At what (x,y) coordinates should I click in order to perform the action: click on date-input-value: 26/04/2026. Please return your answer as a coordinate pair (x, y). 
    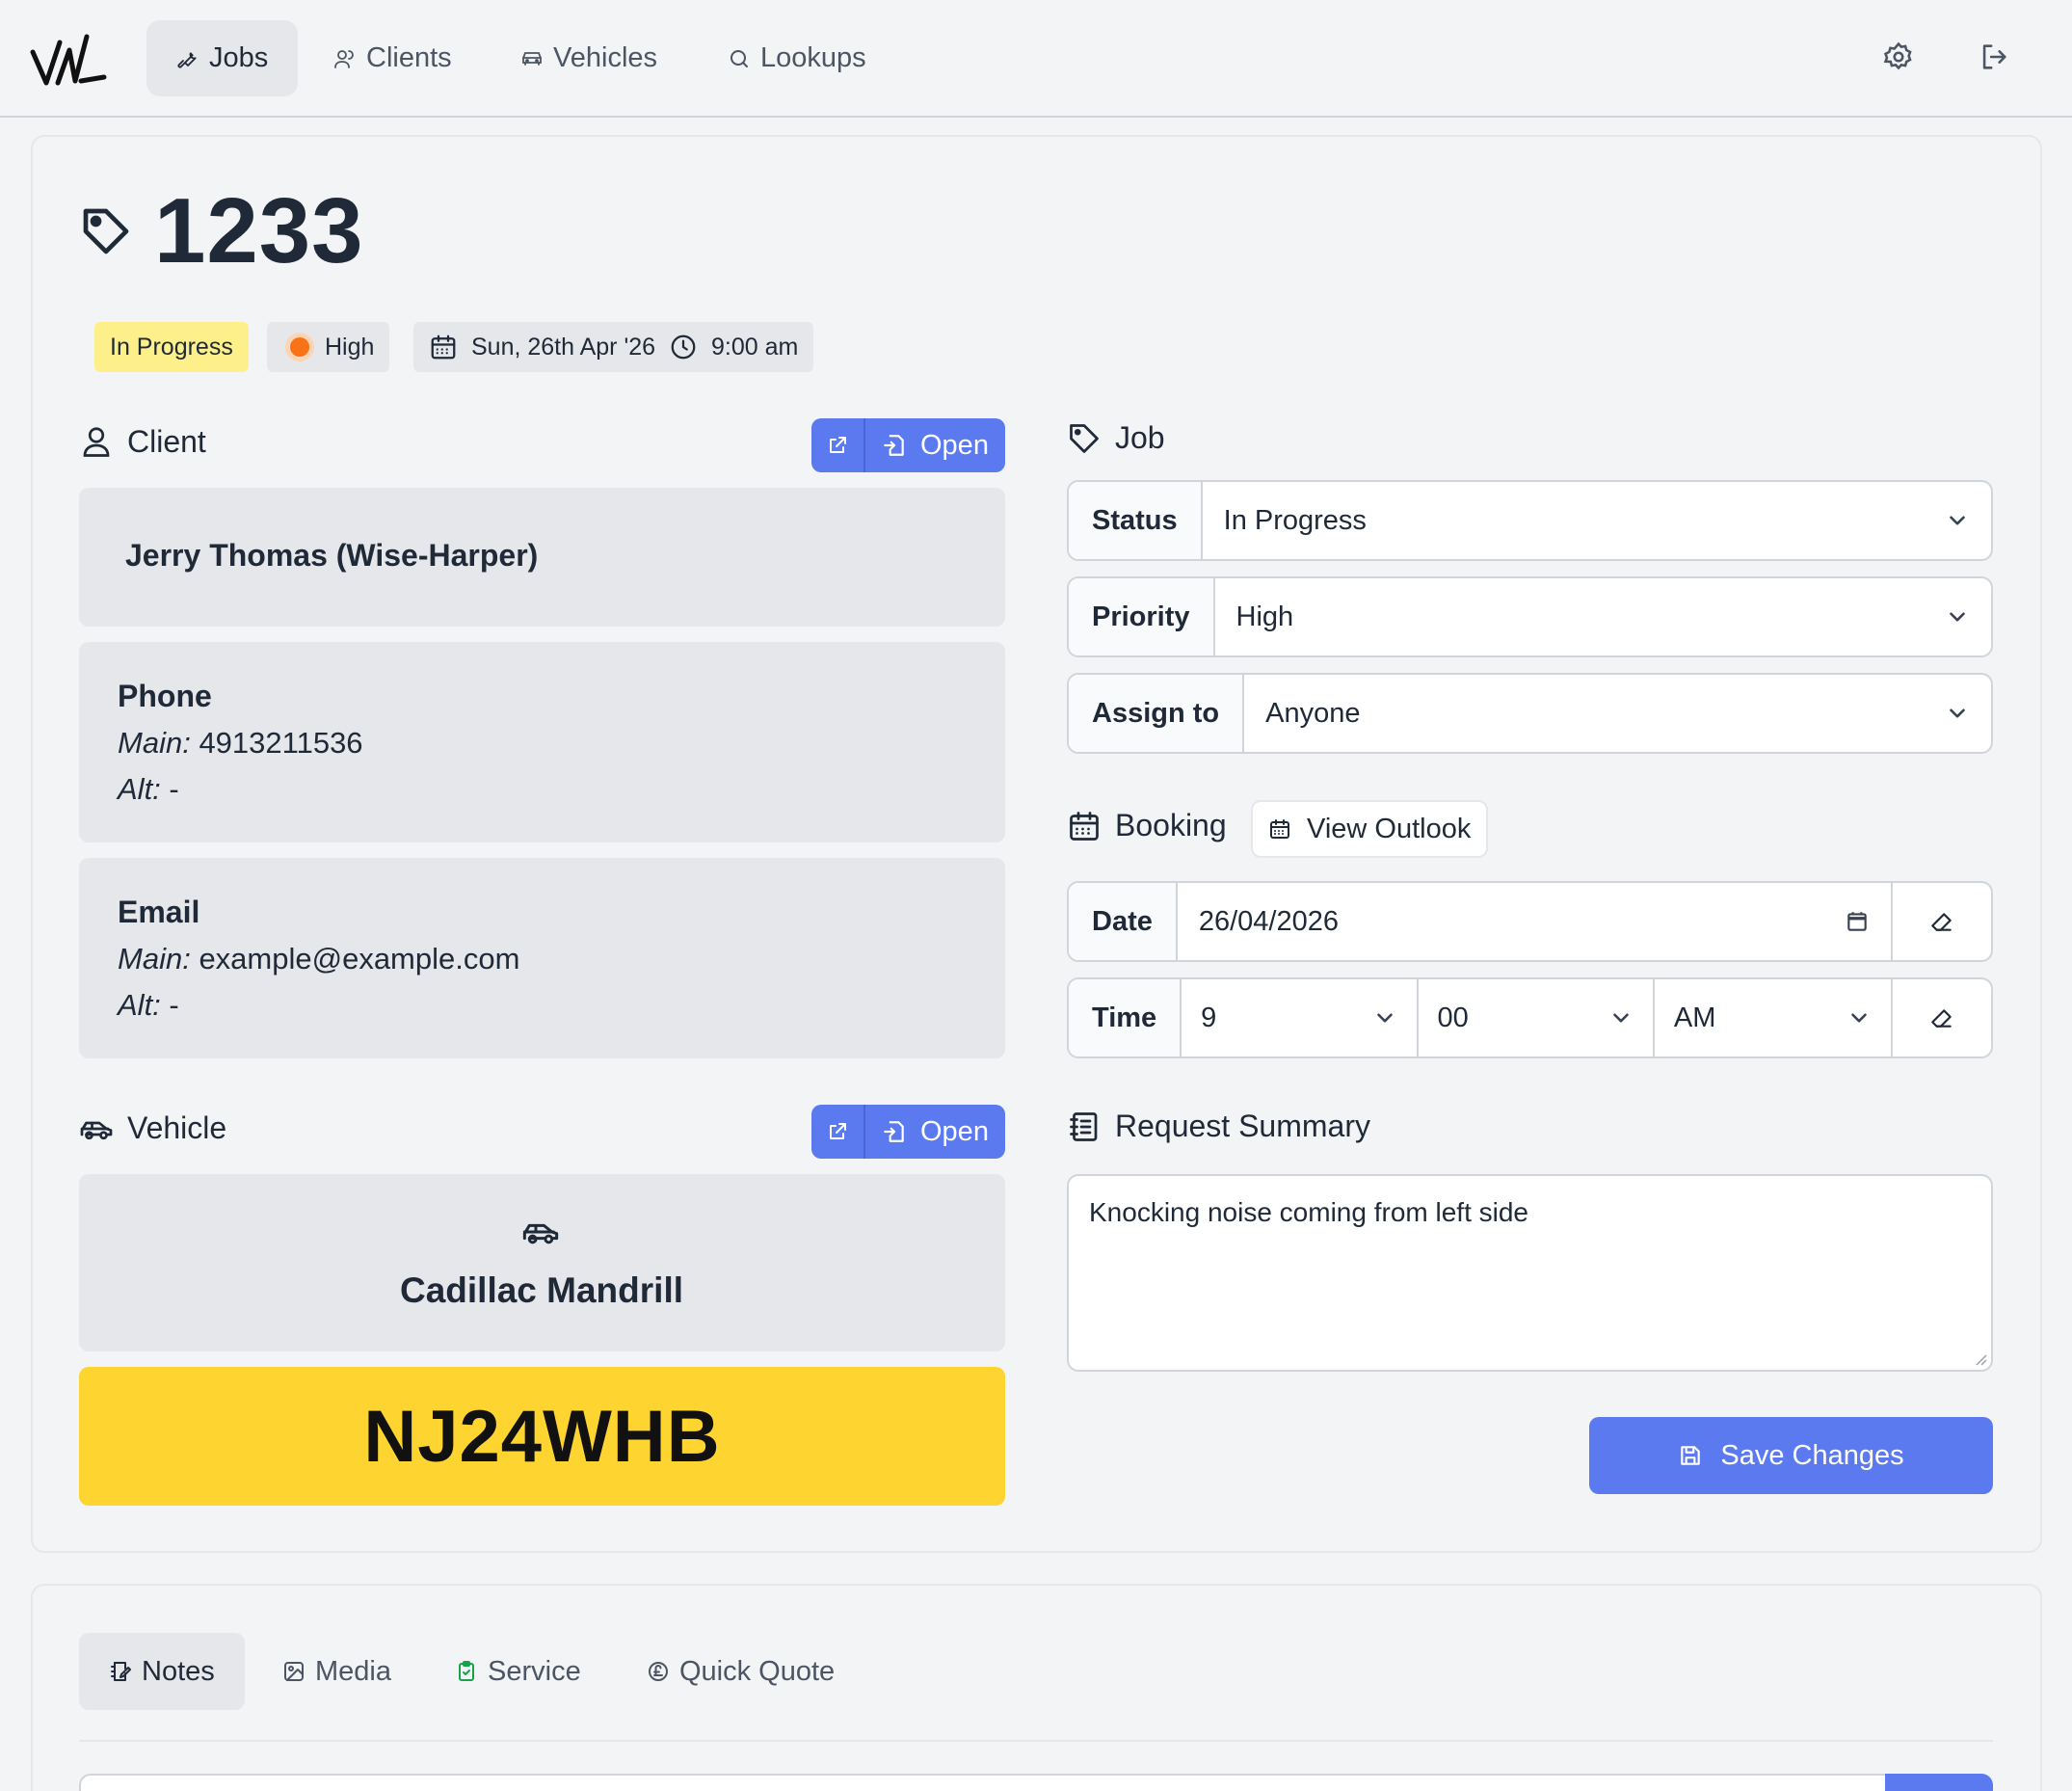
    Looking at the image, I should click on (1269, 921).